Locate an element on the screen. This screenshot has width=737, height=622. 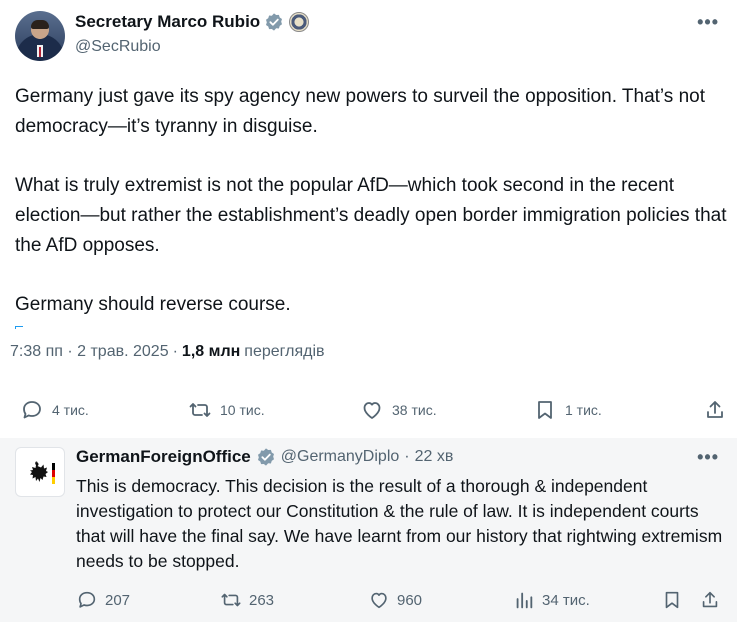
reply-count: 4 тис. is located at coordinates (70, 410).